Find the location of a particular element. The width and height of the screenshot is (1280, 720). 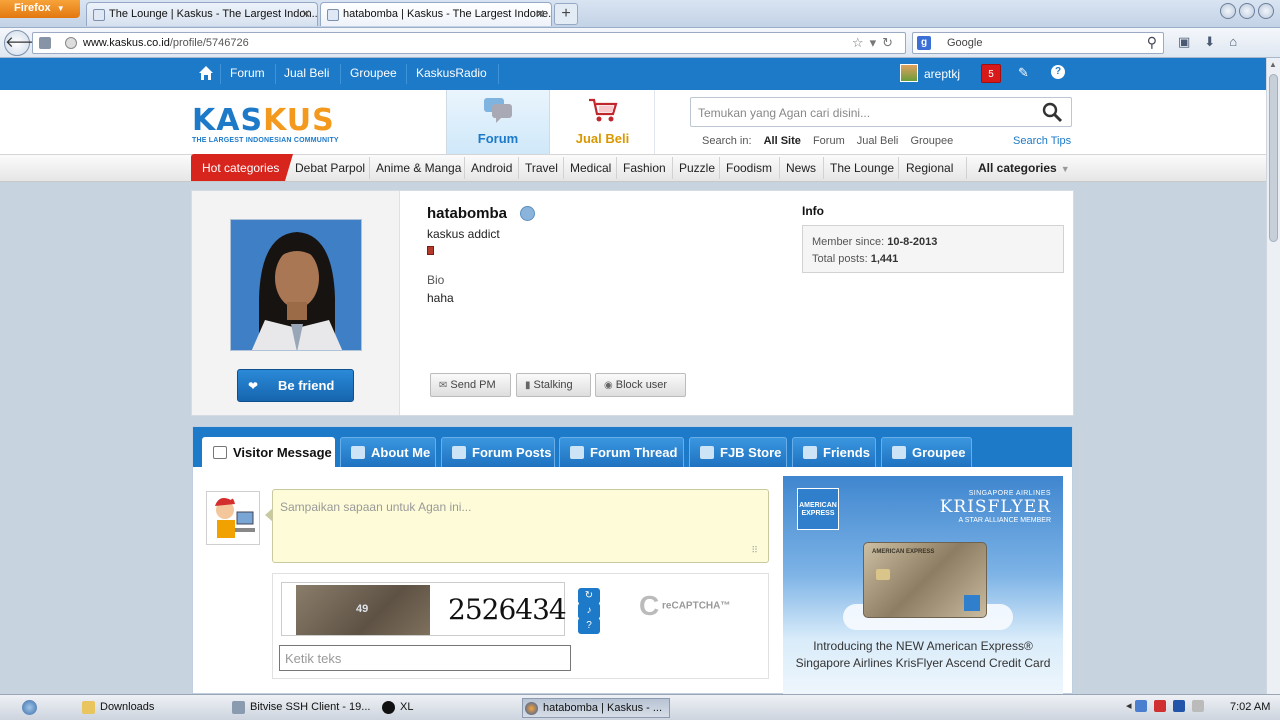

tab-fjb-store: FJB Store is located at coordinates (738, 452).